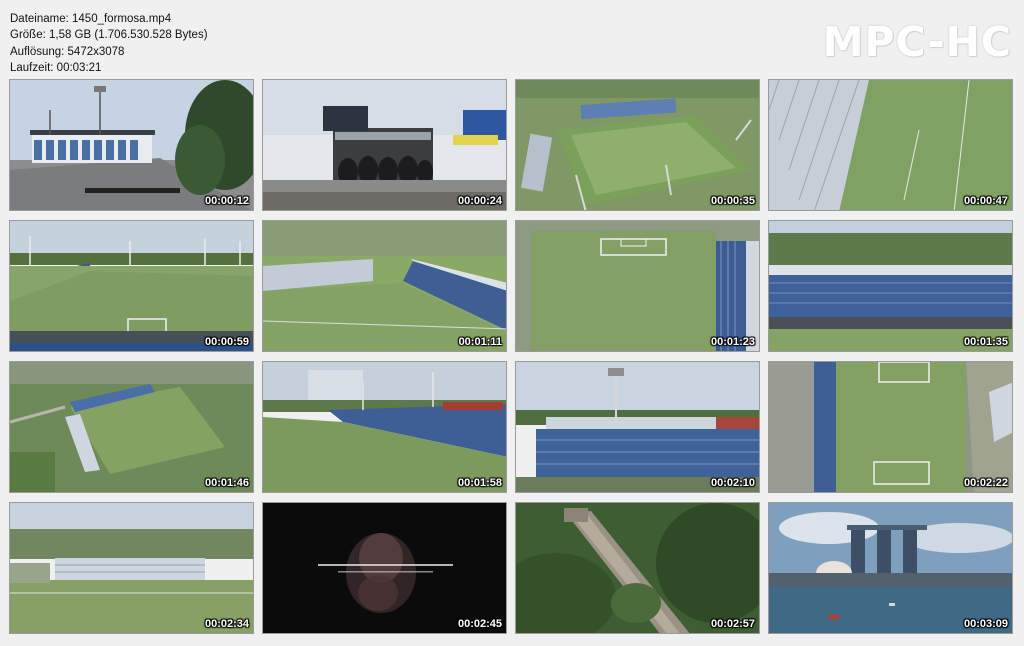 This screenshot has height=646, width=1024. I want to click on timestamp: 00:02:10, so click(732, 483).